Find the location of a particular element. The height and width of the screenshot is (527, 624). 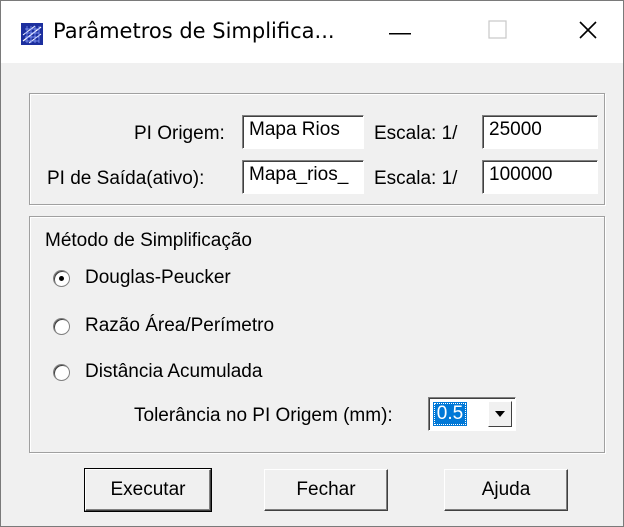

app-icon is located at coordinates (32, 34).